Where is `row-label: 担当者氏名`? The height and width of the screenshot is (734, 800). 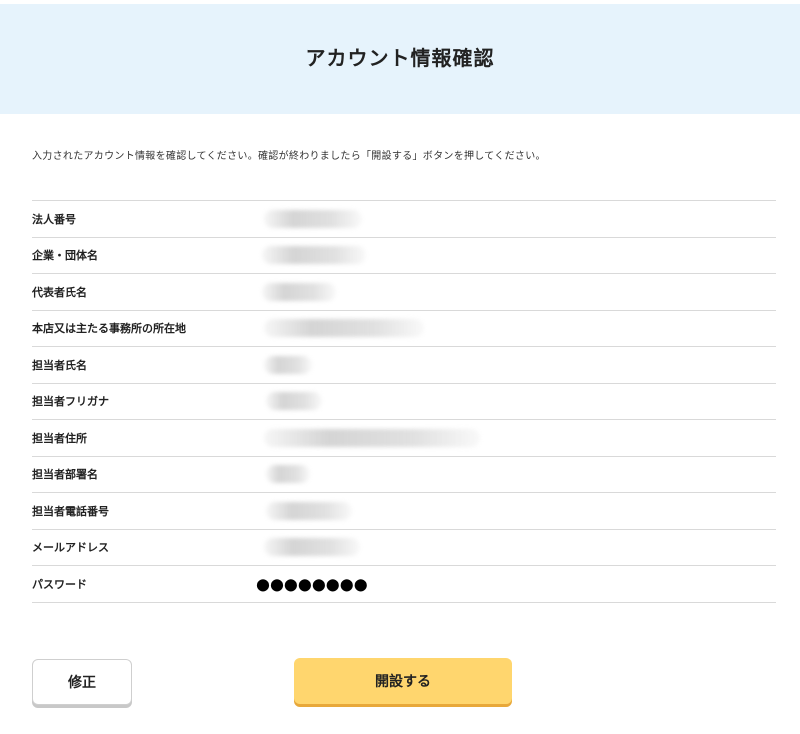
row-label: 担当者氏名 is located at coordinates (59, 365).